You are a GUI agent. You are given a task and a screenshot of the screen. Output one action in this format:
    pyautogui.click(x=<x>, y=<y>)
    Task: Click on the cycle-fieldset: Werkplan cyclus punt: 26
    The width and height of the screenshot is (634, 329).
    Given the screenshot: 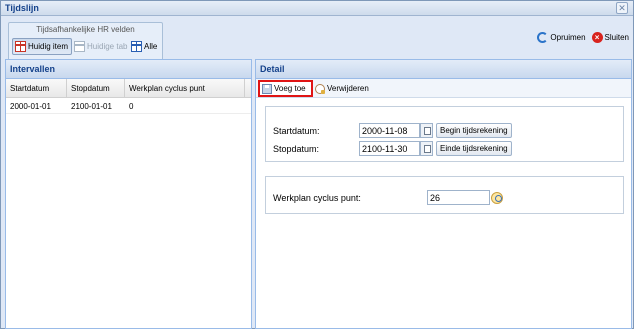 What is the action you would take?
    pyautogui.click(x=444, y=195)
    